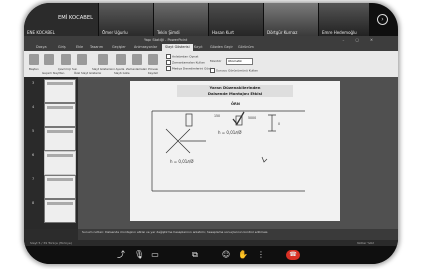  I want to click on from-current-label: Geçerli Slayttan, so click(53, 73).